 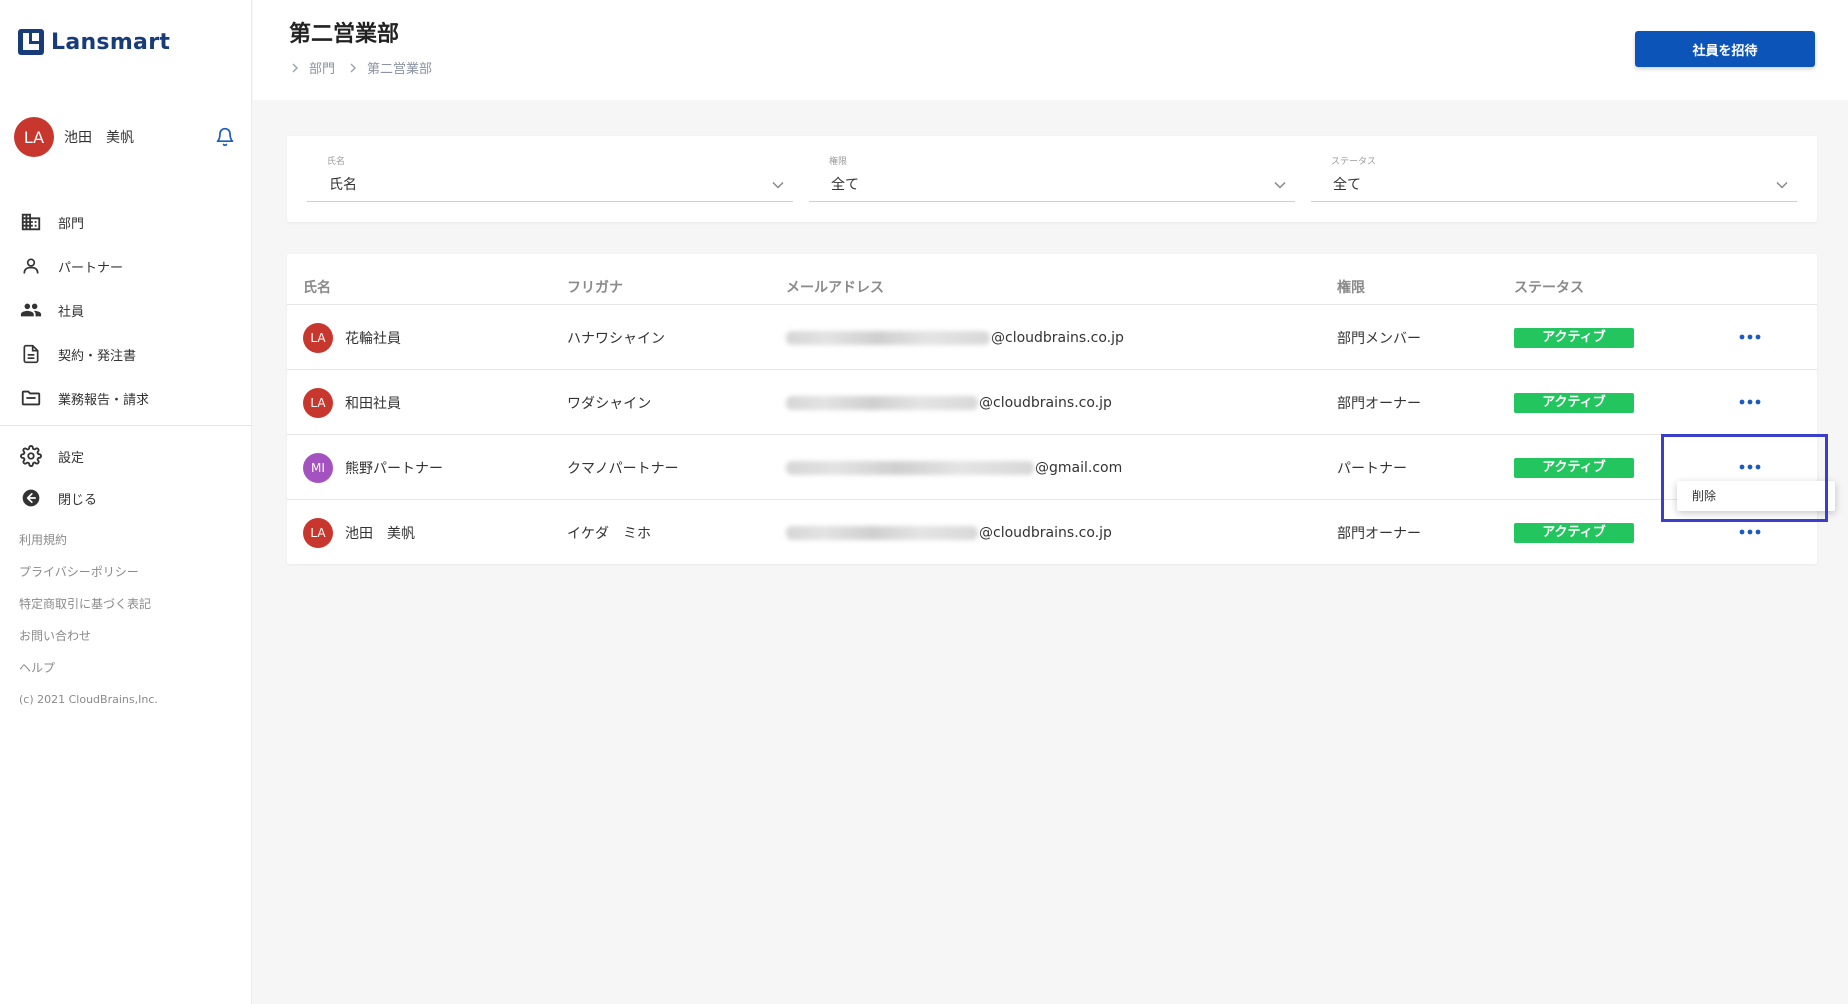 I want to click on email-cell: @gmail.com, so click(x=954, y=467).